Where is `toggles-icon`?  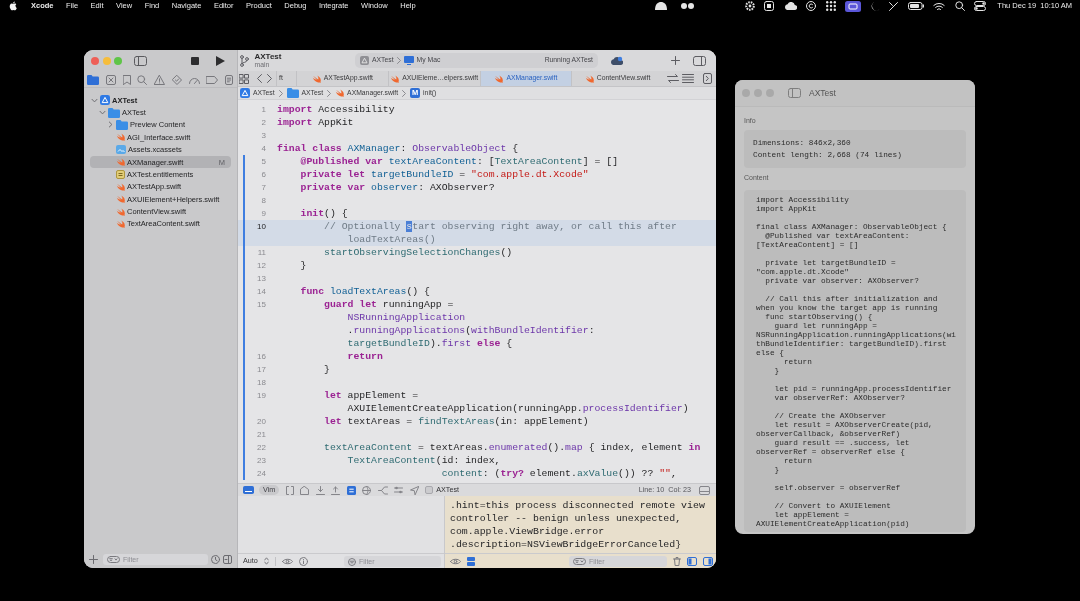
toggles-icon is located at coordinates (980, 6).